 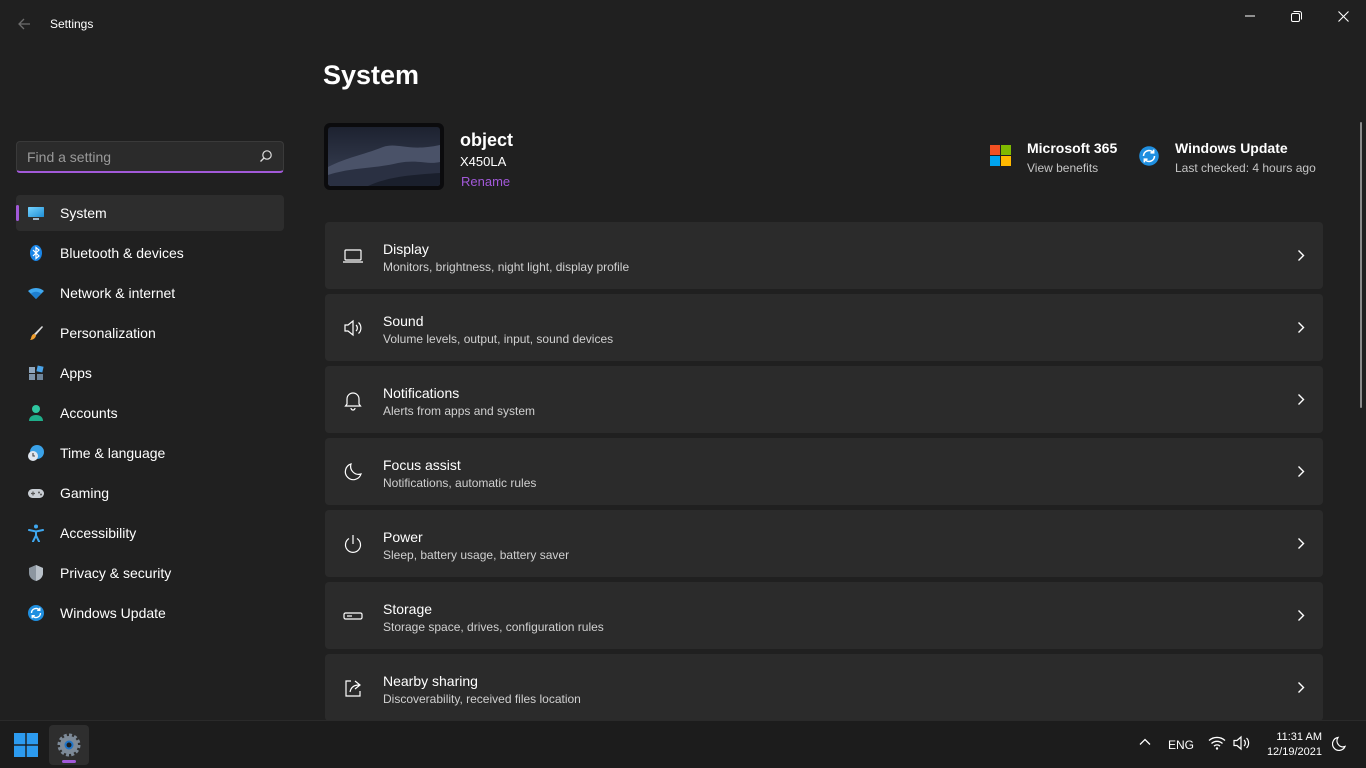 What do you see at coordinates (476, 555) in the screenshot?
I see `card-description: Sleep, battery usage, battery saver` at bounding box center [476, 555].